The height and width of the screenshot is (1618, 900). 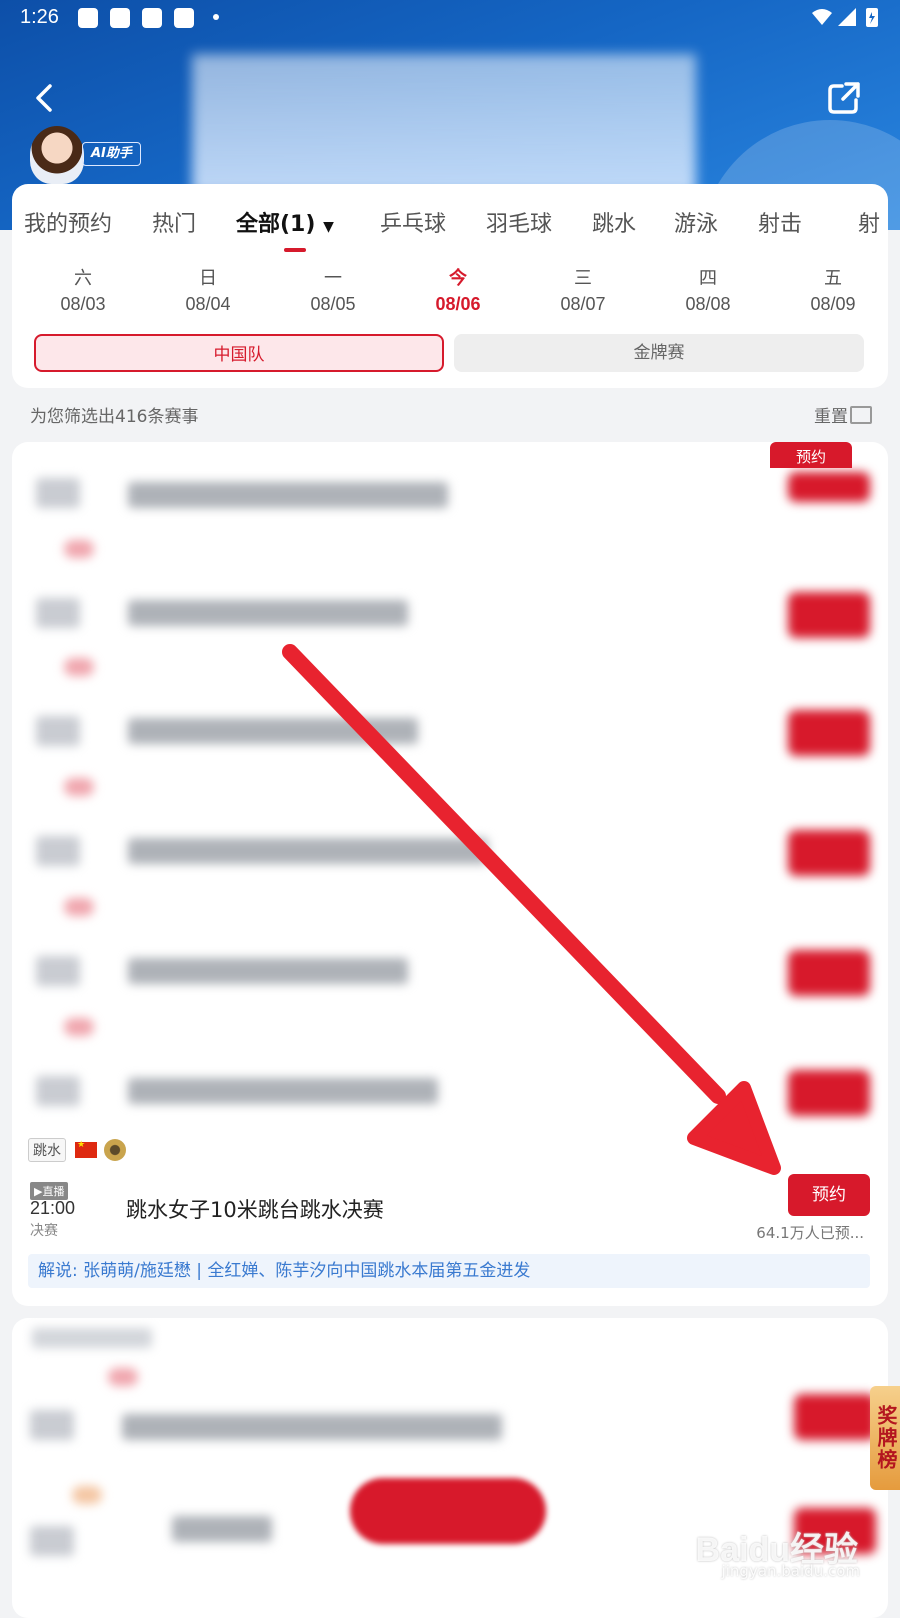 I want to click on gold-medal-filter: 金牌赛, so click(x=659, y=353).